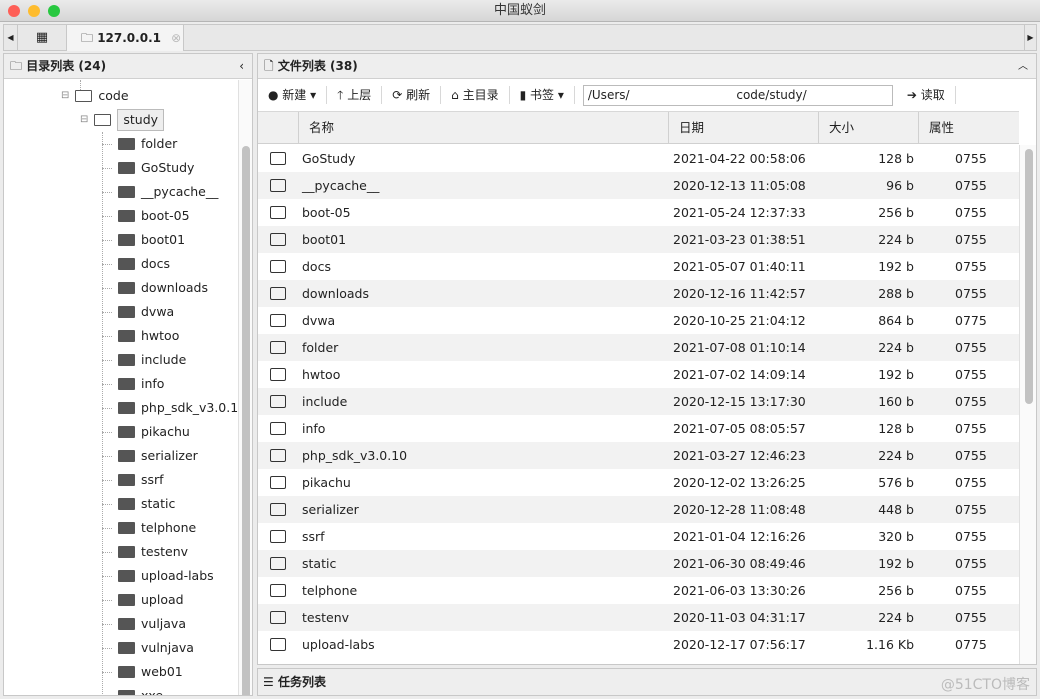 Image resolution: width=1040 pixels, height=699 pixels. Describe the element at coordinates (638, 158) in the screenshot. I see `table-row: GoStudy 2021-04-22 00:58:06 128 b 0755` at that location.